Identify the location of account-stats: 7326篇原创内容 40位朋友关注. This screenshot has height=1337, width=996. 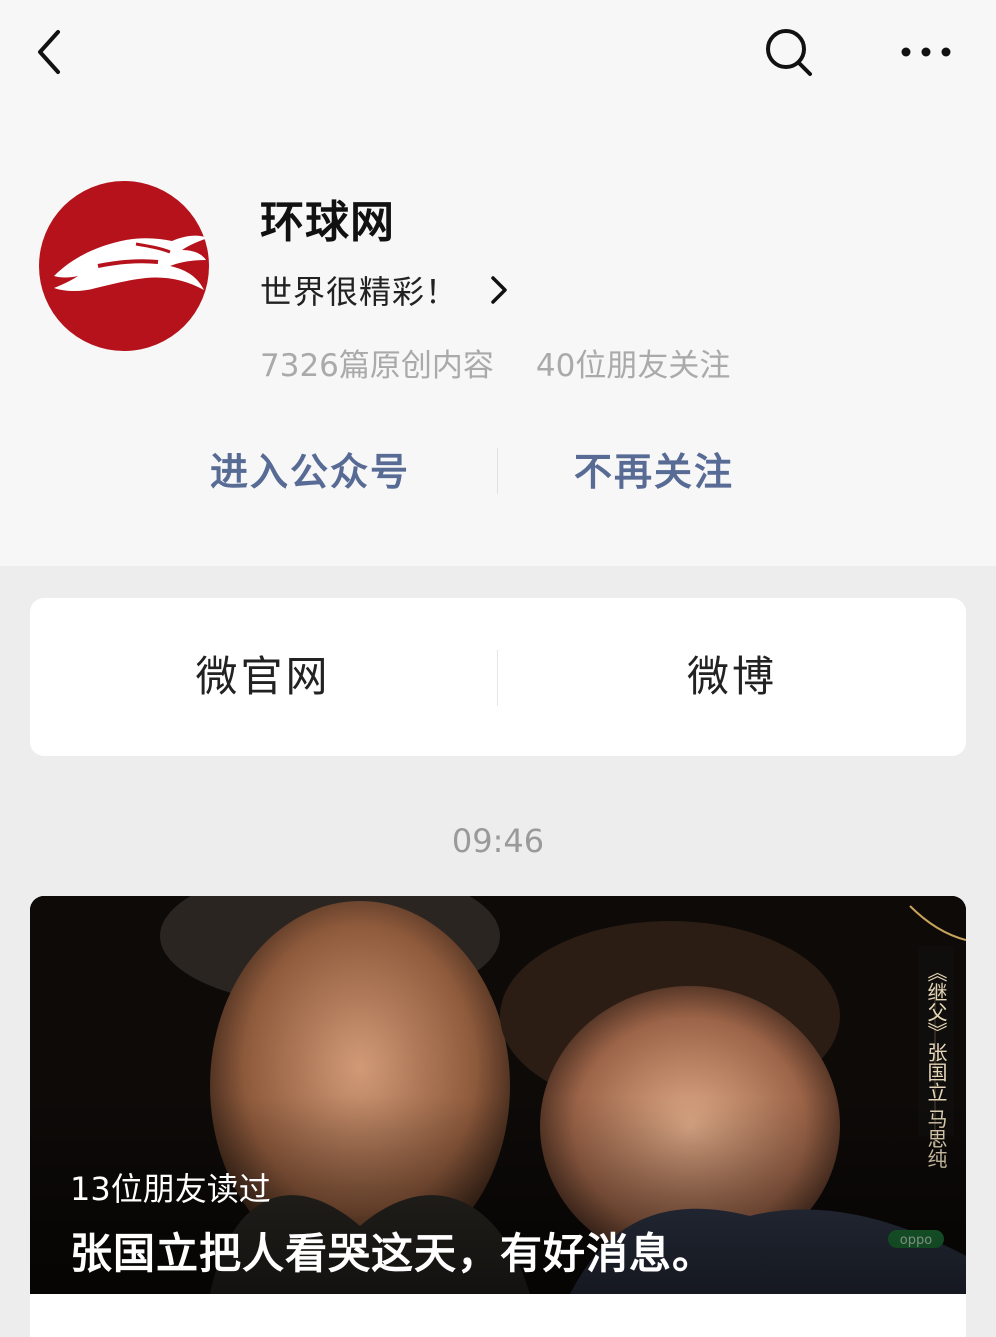
(495, 362).